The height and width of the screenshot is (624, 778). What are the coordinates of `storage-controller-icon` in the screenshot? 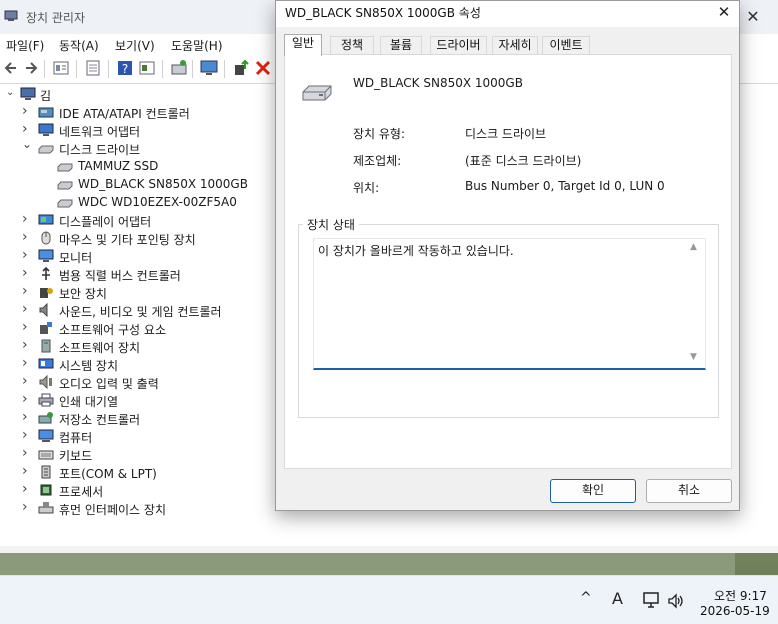 It's located at (45, 418).